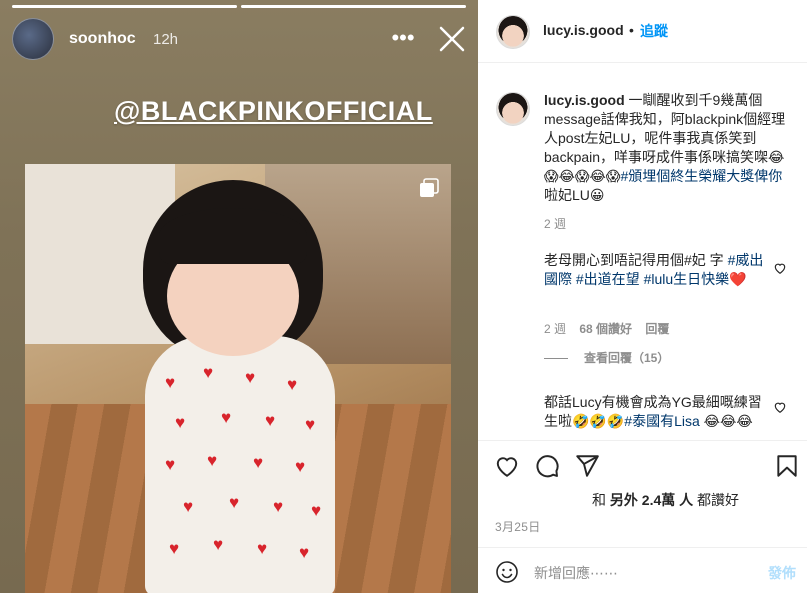  Describe the element at coordinates (587, 466) in the screenshot. I see `share-icon` at that location.